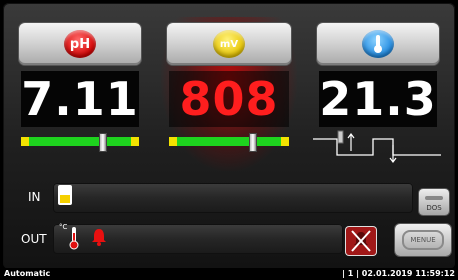 The width and height of the screenshot is (458, 280). I want to click on mv-sensor-button: mV, so click(229, 44).